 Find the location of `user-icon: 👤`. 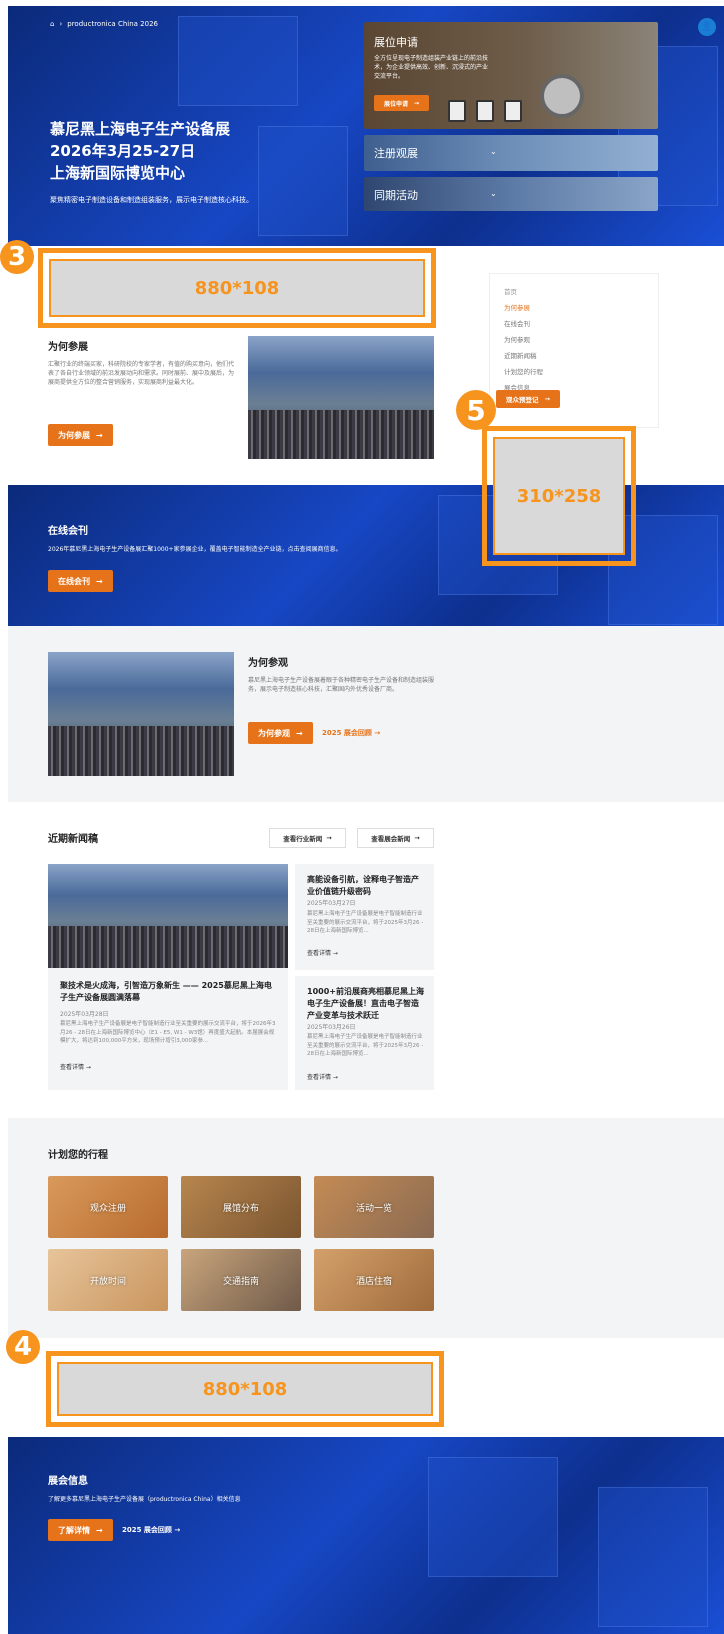

user-icon: 👤 is located at coordinates (707, 27).